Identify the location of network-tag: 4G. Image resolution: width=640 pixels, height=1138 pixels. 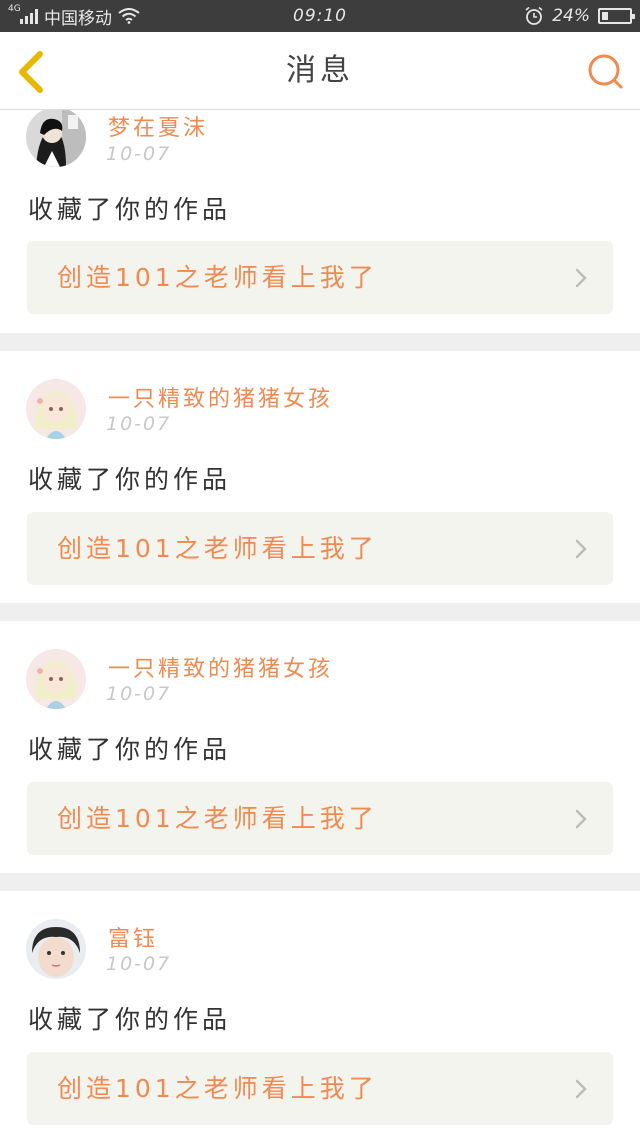
(14, 9).